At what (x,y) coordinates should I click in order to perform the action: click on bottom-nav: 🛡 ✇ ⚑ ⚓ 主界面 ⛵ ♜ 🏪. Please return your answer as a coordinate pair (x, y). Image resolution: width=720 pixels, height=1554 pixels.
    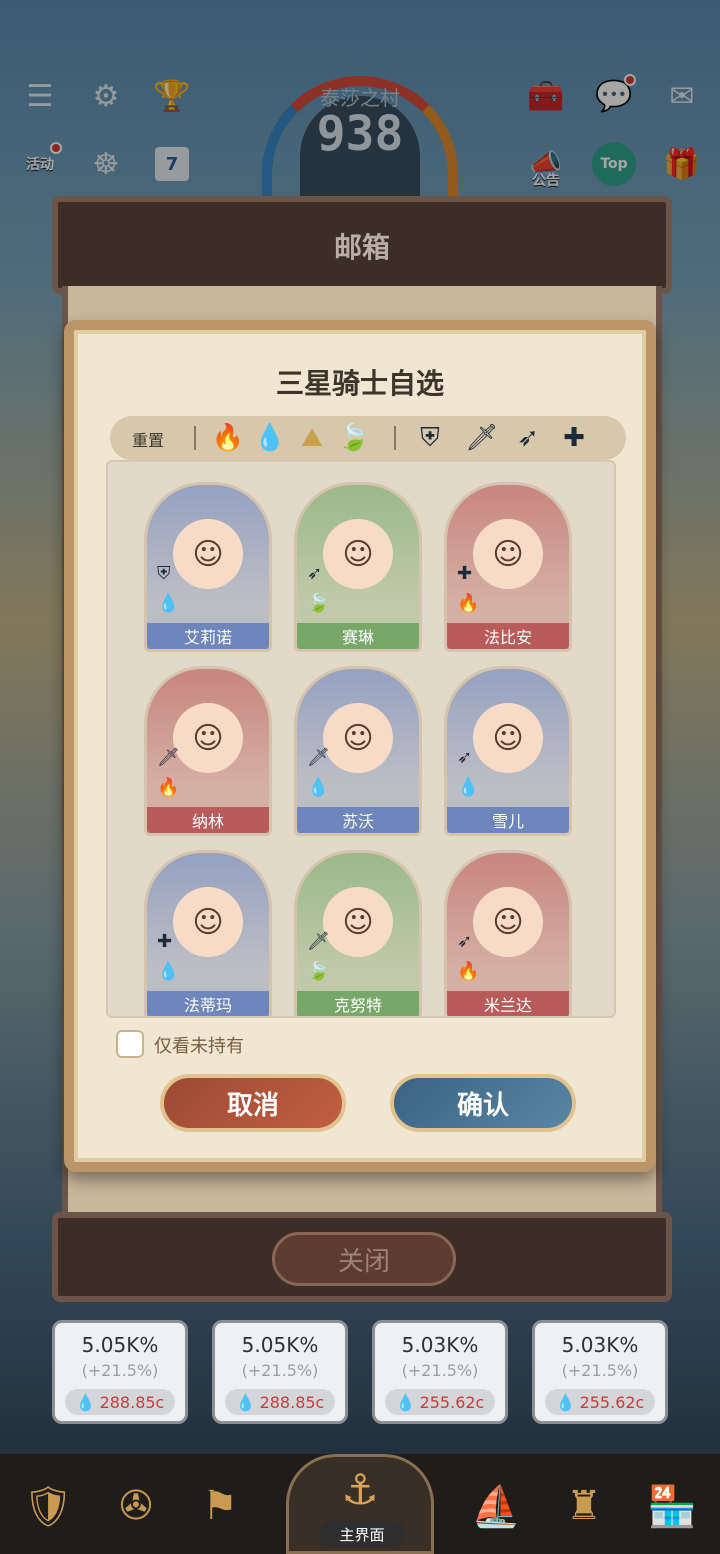
    Looking at the image, I should click on (360, 1504).